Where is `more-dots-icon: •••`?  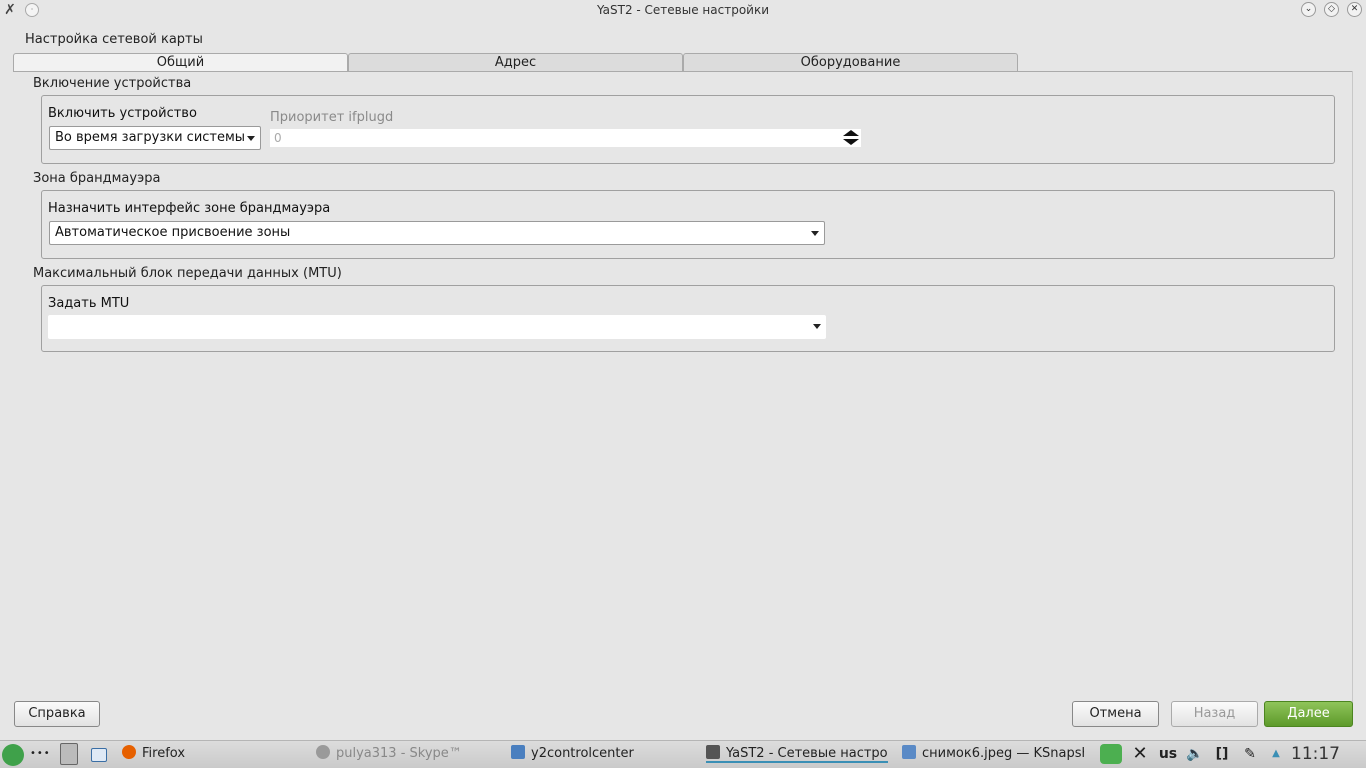 more-dots-icon: ••• is located at coordinates (40, 754).